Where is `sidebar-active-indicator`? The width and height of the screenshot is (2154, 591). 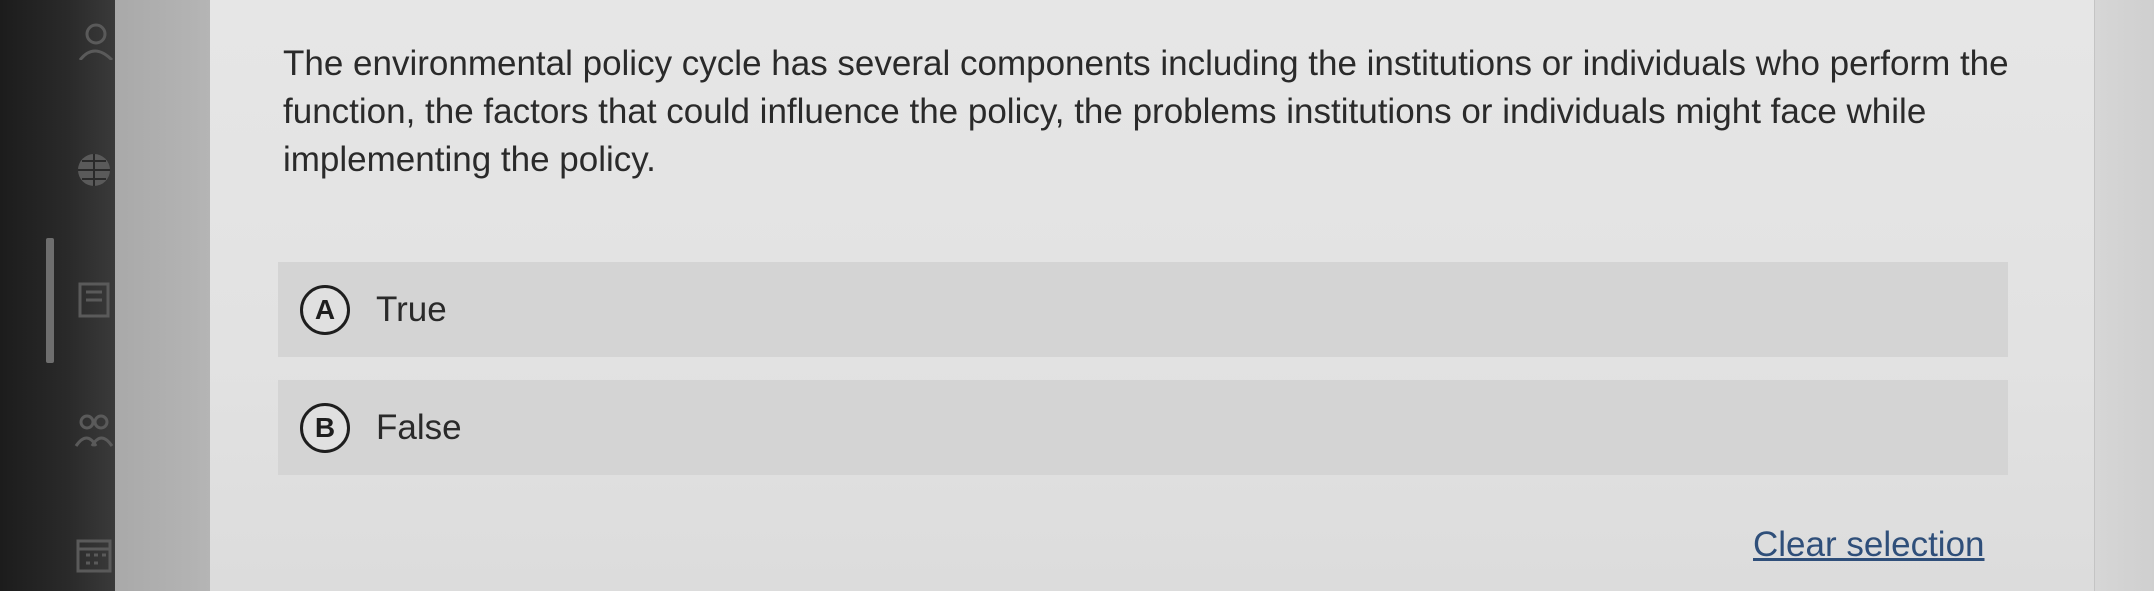
sidebar-active-indicator is located at coordinates (50, 300).